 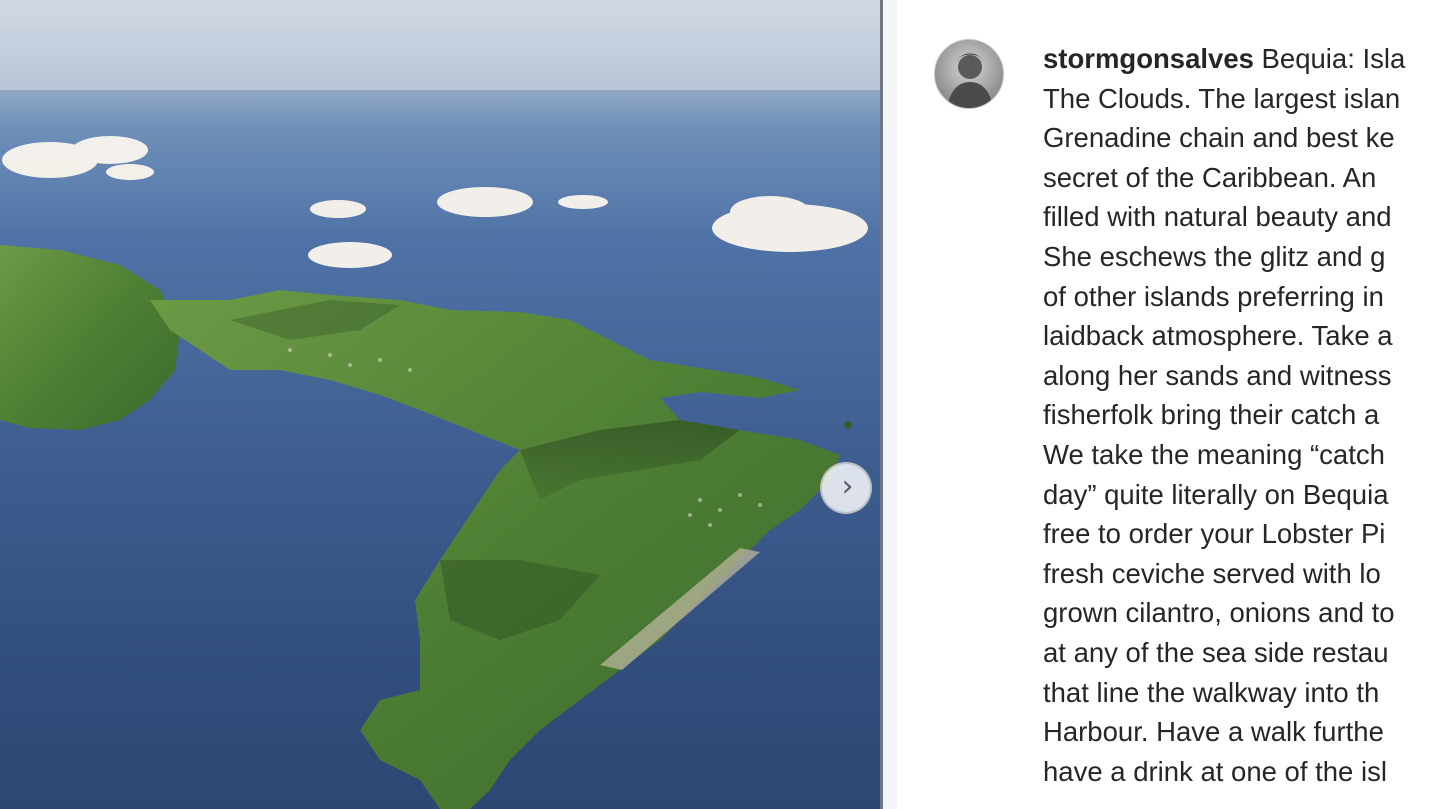 What do you see at coordinates (1218, 336) in the screenshot?
I see `caption-line: laidback atmosphere. Take a` at bounding box center [1218, 336].